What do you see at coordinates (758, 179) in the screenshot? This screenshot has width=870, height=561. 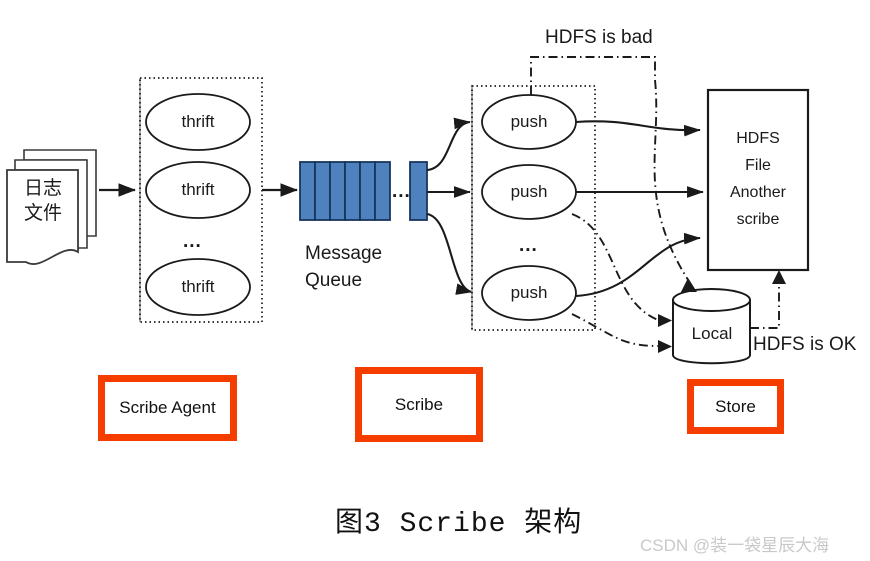 I see `hdfs-box-label: HDFS File Another scribe` at bounding box center [758, 179].